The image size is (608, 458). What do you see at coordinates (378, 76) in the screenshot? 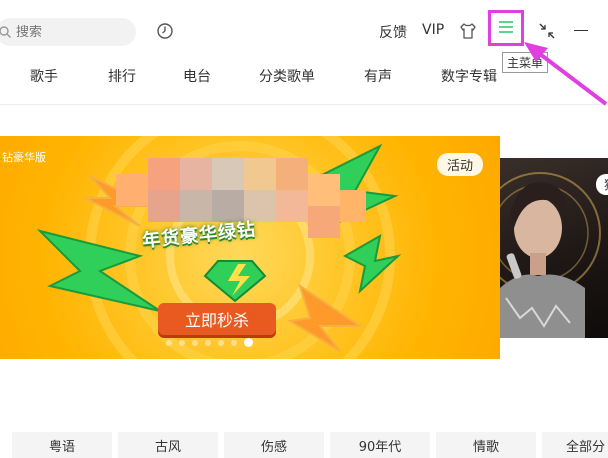
I see `tab-audio: 有声` at bounding box center [378, 76].